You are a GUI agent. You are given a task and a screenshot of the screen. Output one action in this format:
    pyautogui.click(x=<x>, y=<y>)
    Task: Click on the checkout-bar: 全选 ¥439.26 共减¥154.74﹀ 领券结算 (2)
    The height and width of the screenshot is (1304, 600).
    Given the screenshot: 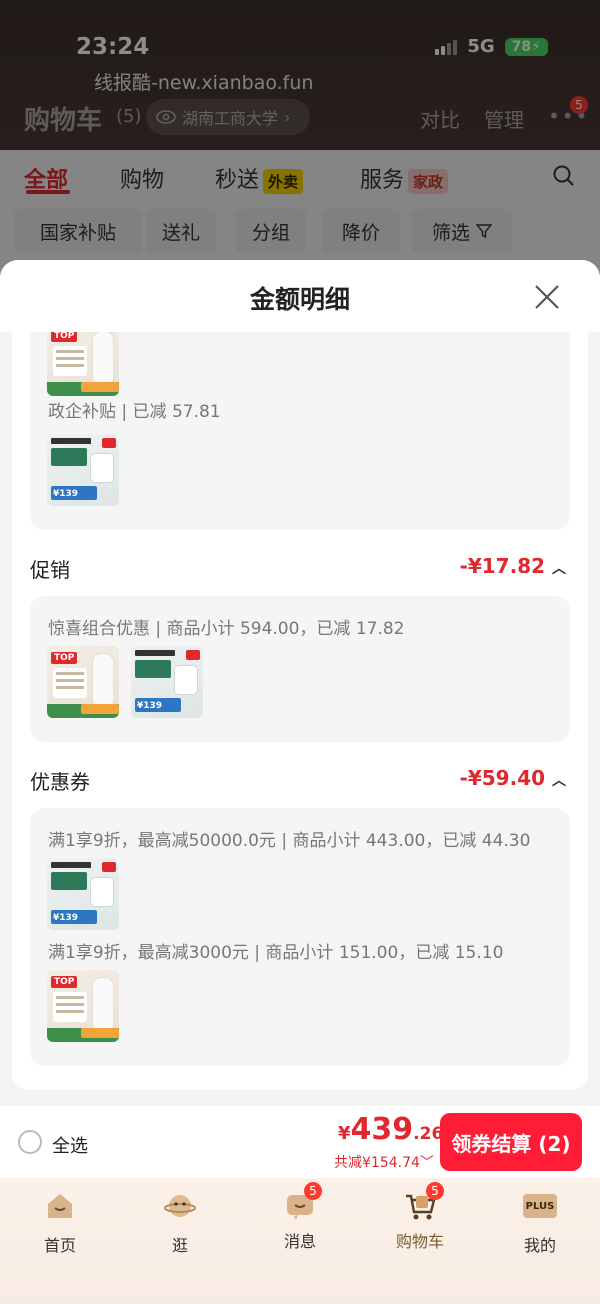 What is the action you would take?
    pyautogui.click(x=300, y=1142)
    